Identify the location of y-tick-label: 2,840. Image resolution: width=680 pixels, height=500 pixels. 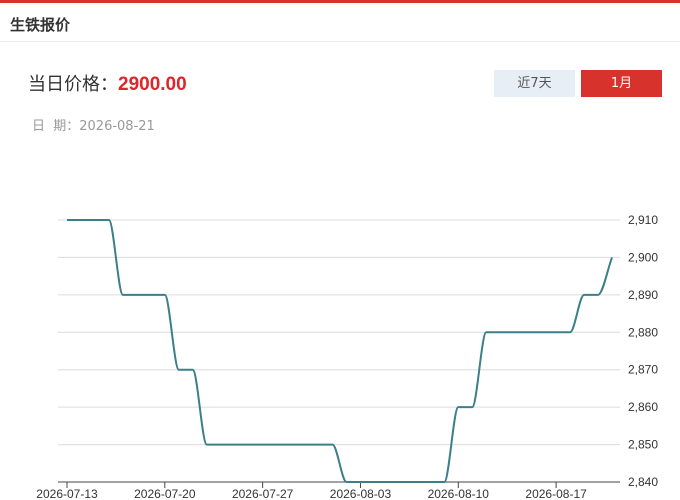
(643, 482).